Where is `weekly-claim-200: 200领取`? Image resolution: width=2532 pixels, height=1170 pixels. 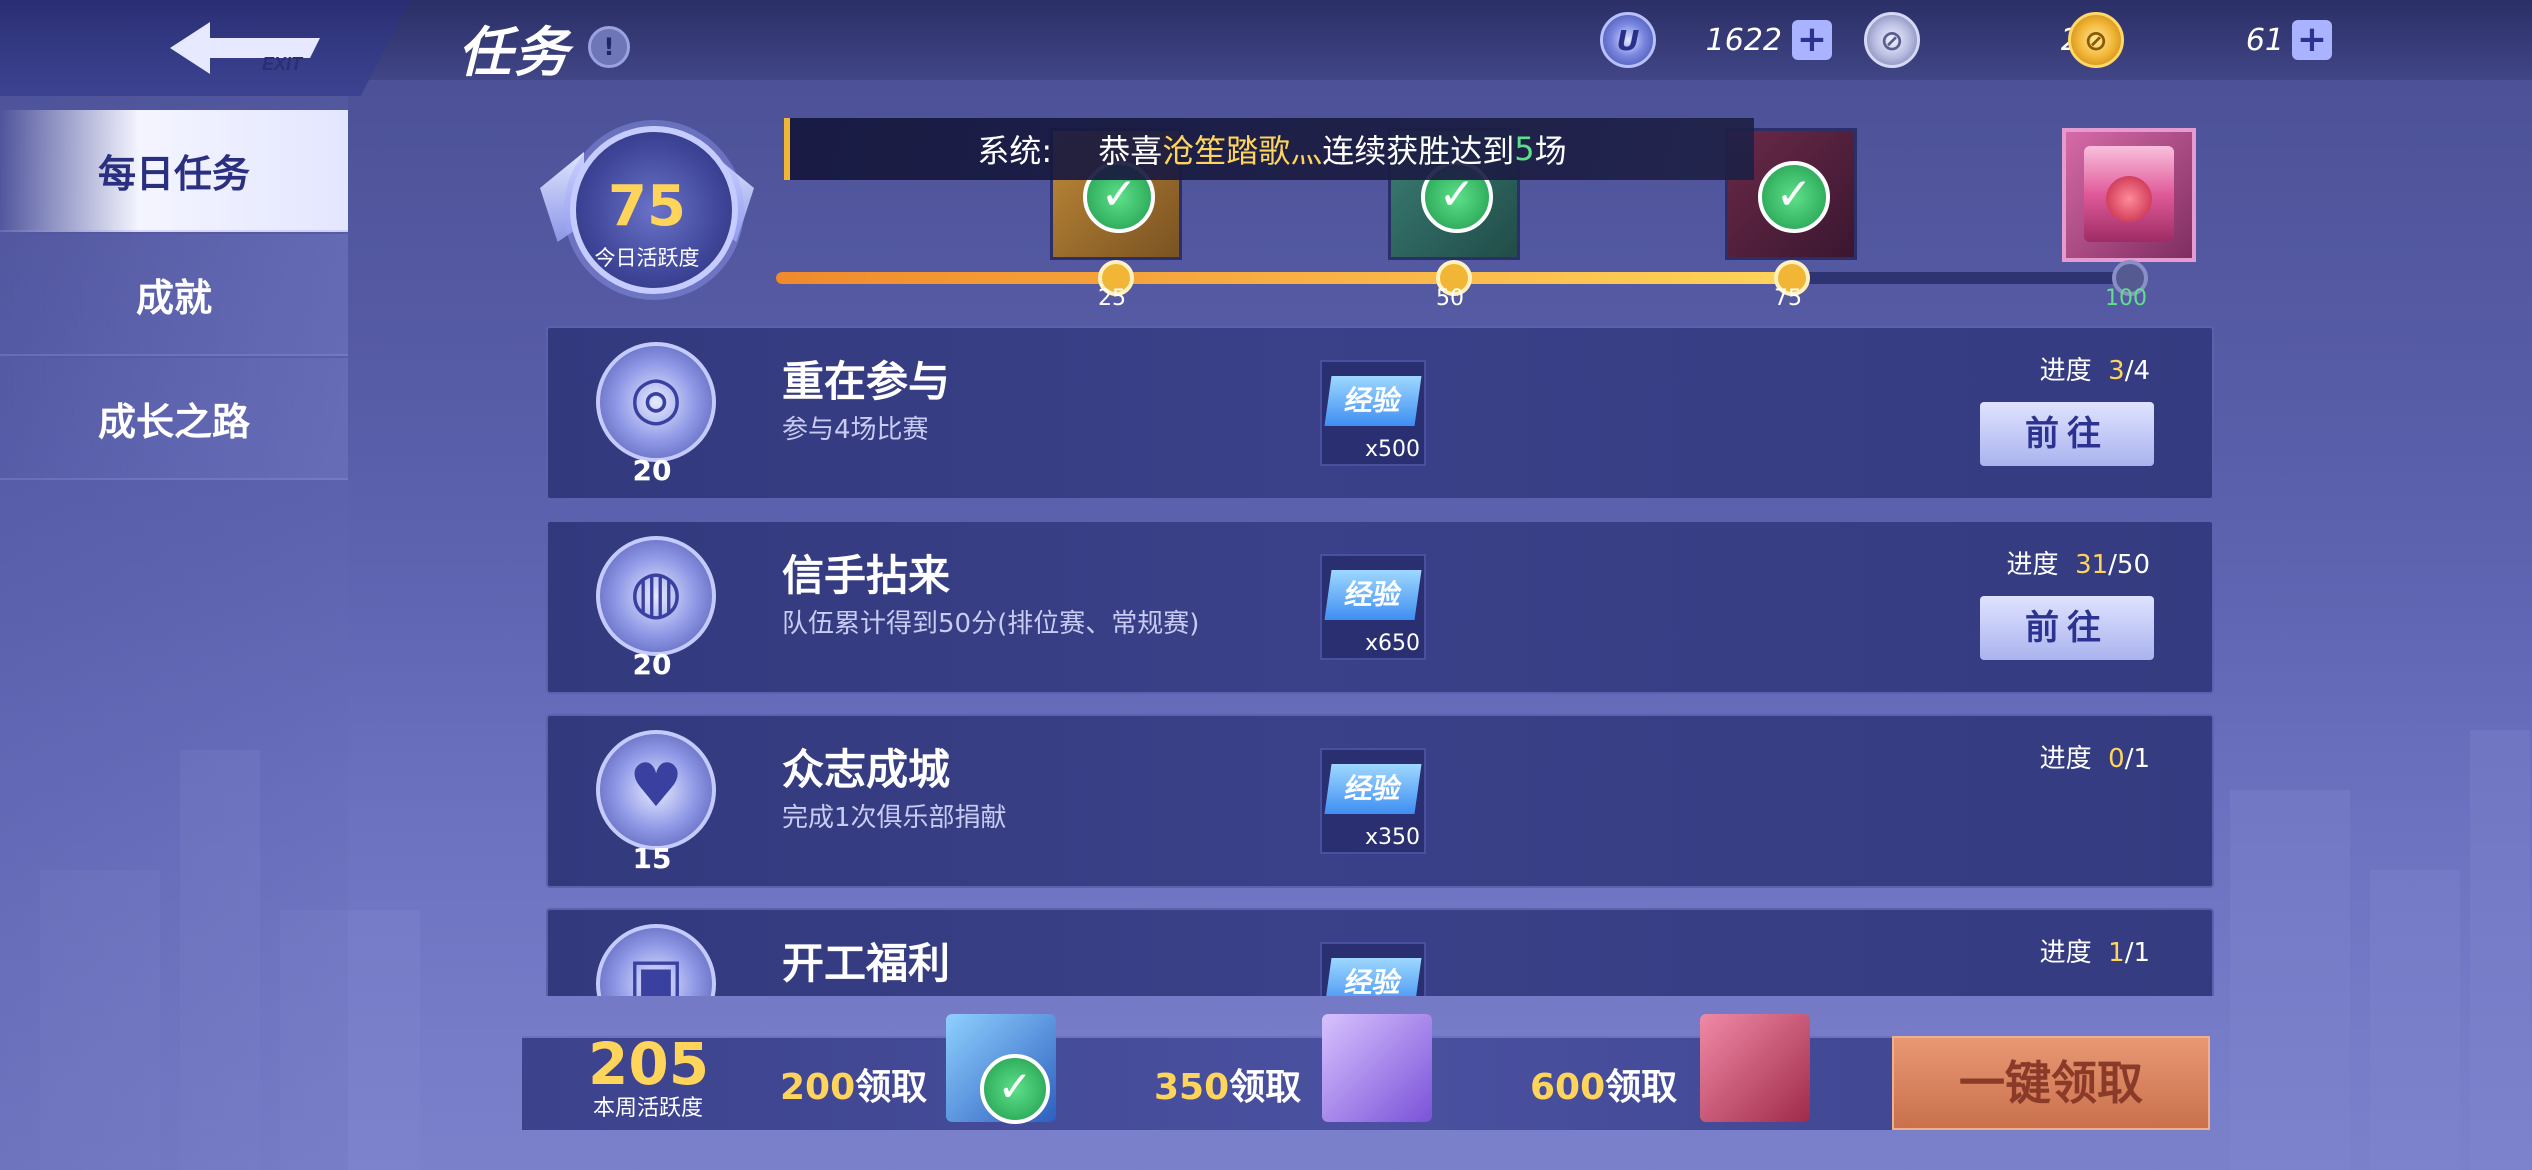
weekly-claim-200: 200领取 is located at coordinates (853, 1084).